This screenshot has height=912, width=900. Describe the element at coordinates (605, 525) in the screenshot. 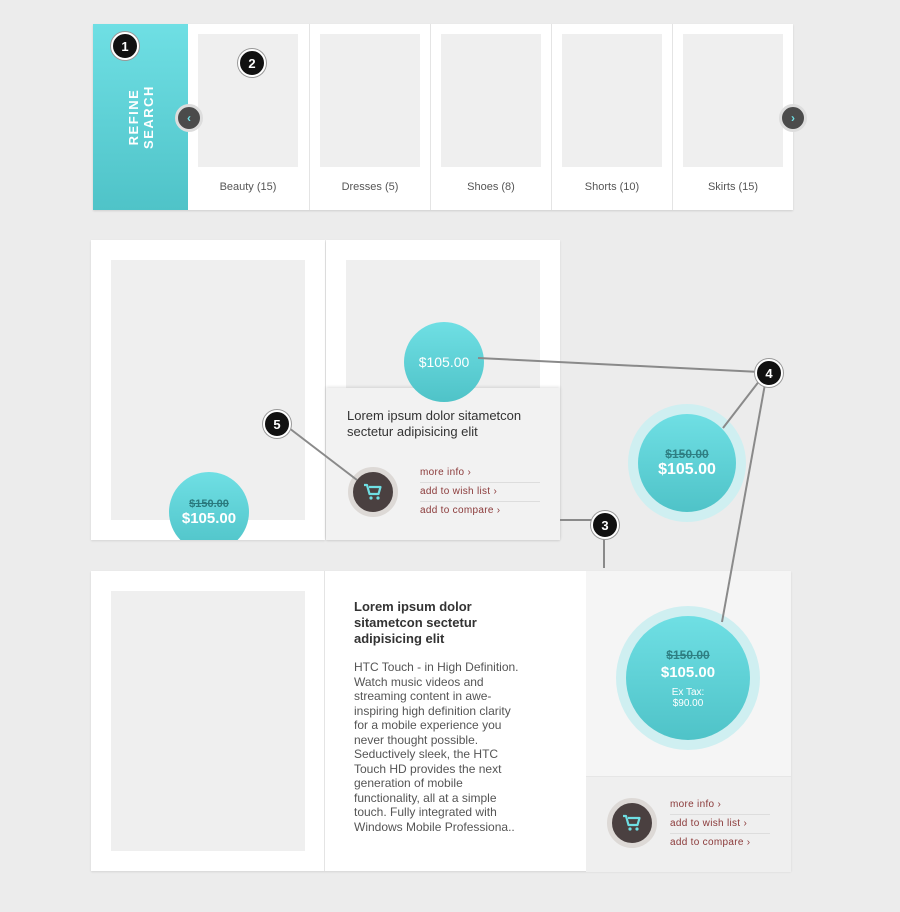

I see `annotation-marker-3: 3` at that location.